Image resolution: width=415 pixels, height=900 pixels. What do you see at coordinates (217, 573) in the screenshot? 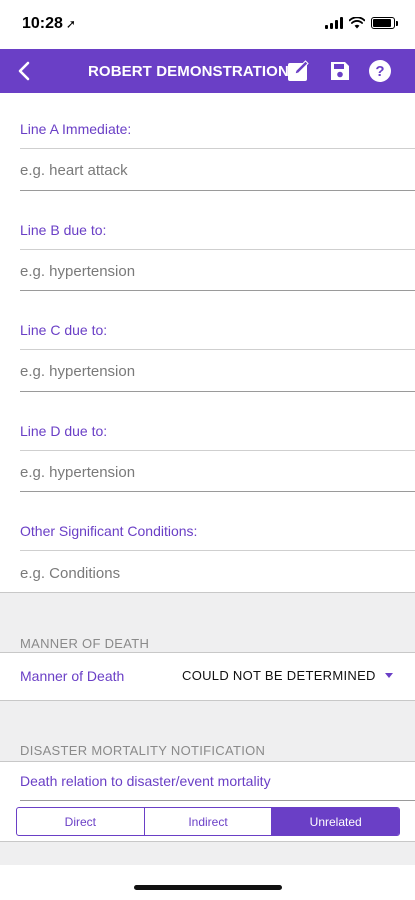
I see `other-conditions-input` at bounding box center [217, 573].